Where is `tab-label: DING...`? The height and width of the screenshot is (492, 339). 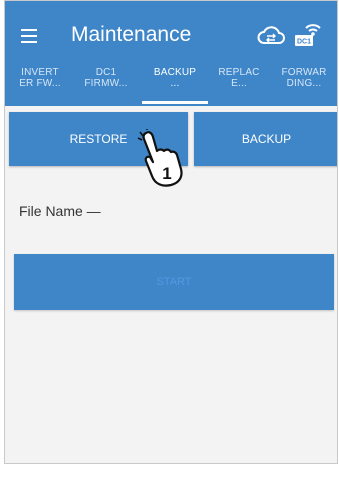
tab-label: DING... is located at coordinates (304, 83).